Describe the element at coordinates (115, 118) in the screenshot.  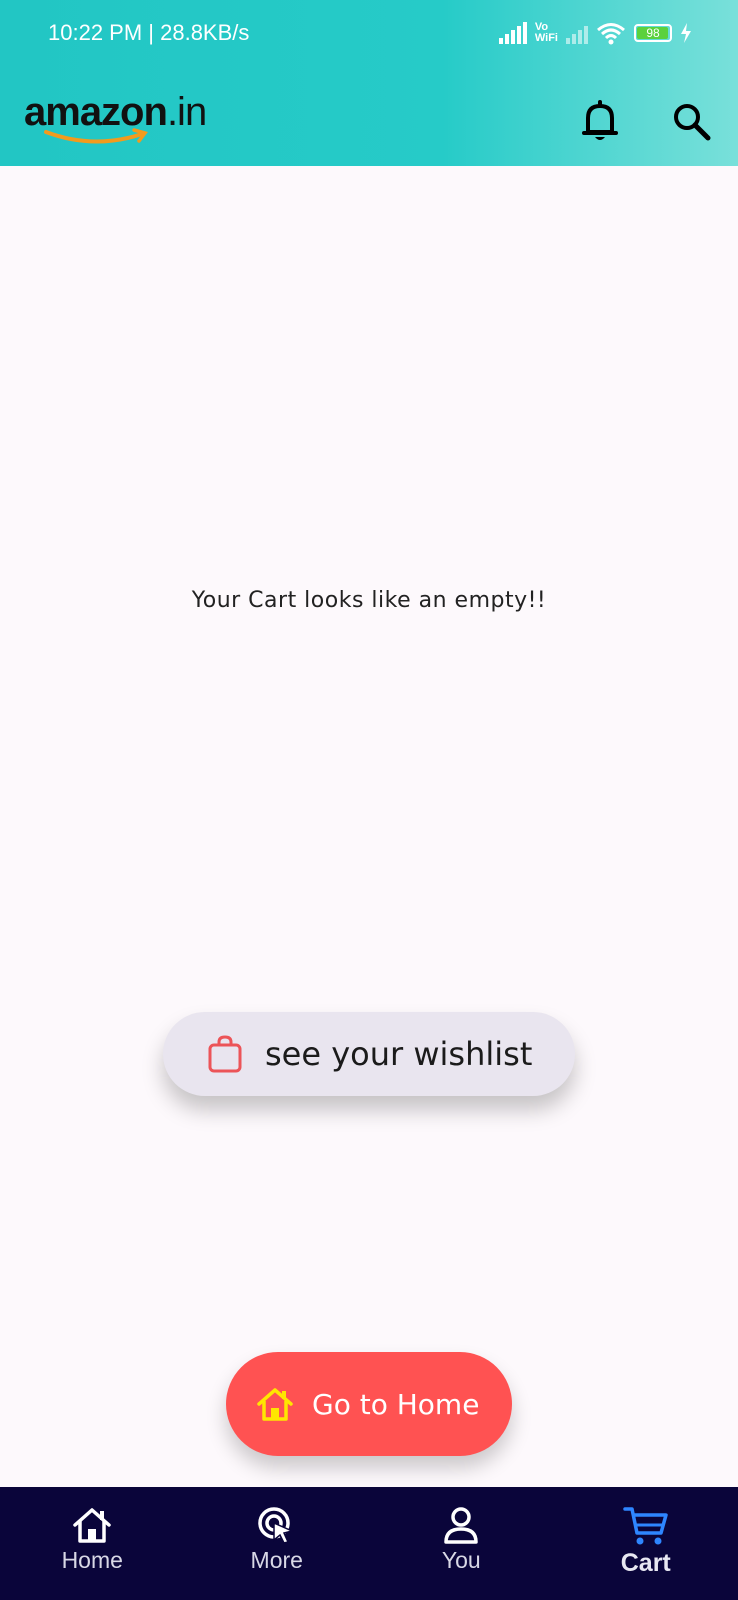
I see `amazon-logo: amazon.in` at that location.